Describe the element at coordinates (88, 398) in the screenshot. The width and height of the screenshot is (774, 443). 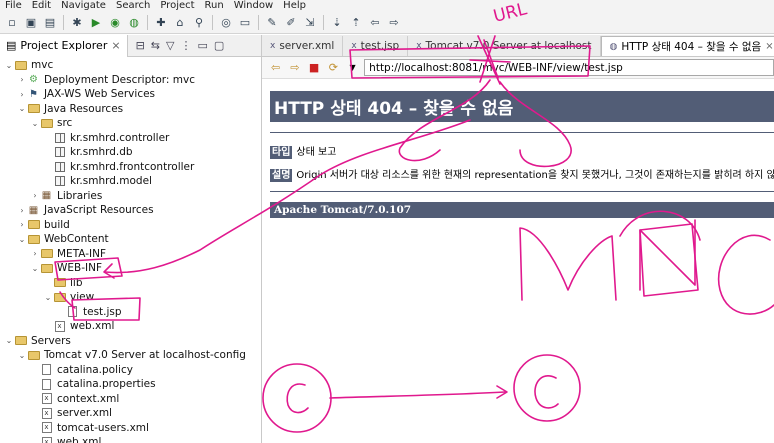
I see `tree-item-label: context.xml` at that location.